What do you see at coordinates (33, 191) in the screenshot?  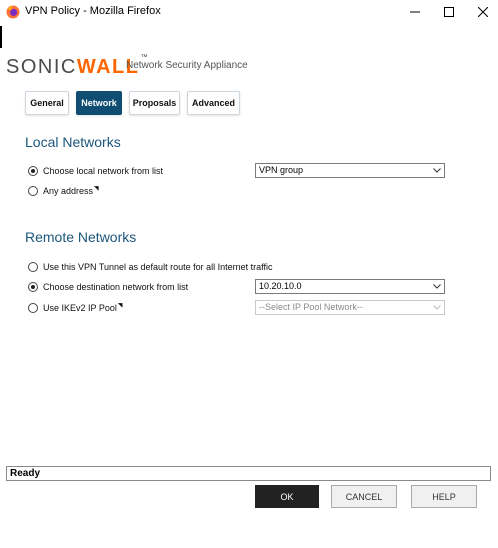 I see `any-address-radio` at bounding box center [33, 191].